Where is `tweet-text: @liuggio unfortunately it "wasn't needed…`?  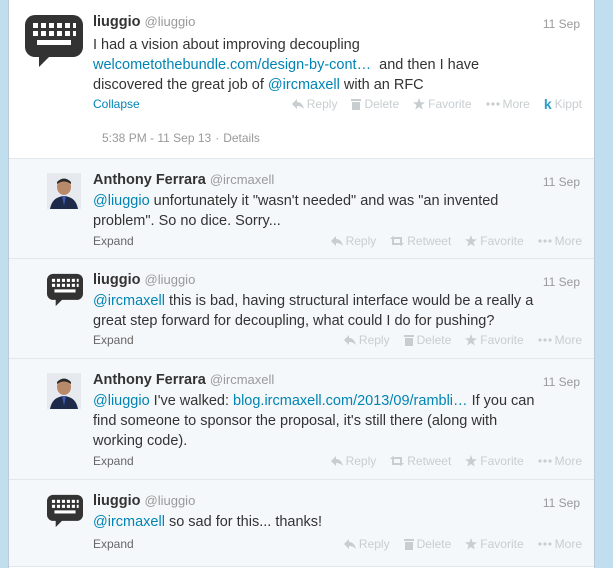
tweet-text: @liuggio unfortunately it "wasn't needed… is located at coordinates (296, 211).